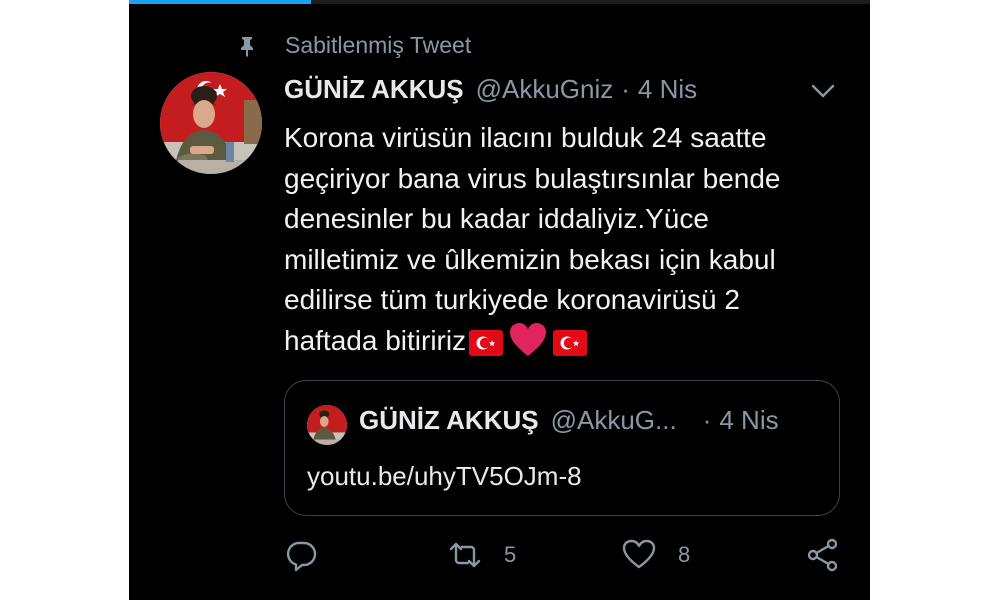  I want to click on tweet-text-line: edilirse tüm turkiyede koronavirüsü 2, so click(512, 299).